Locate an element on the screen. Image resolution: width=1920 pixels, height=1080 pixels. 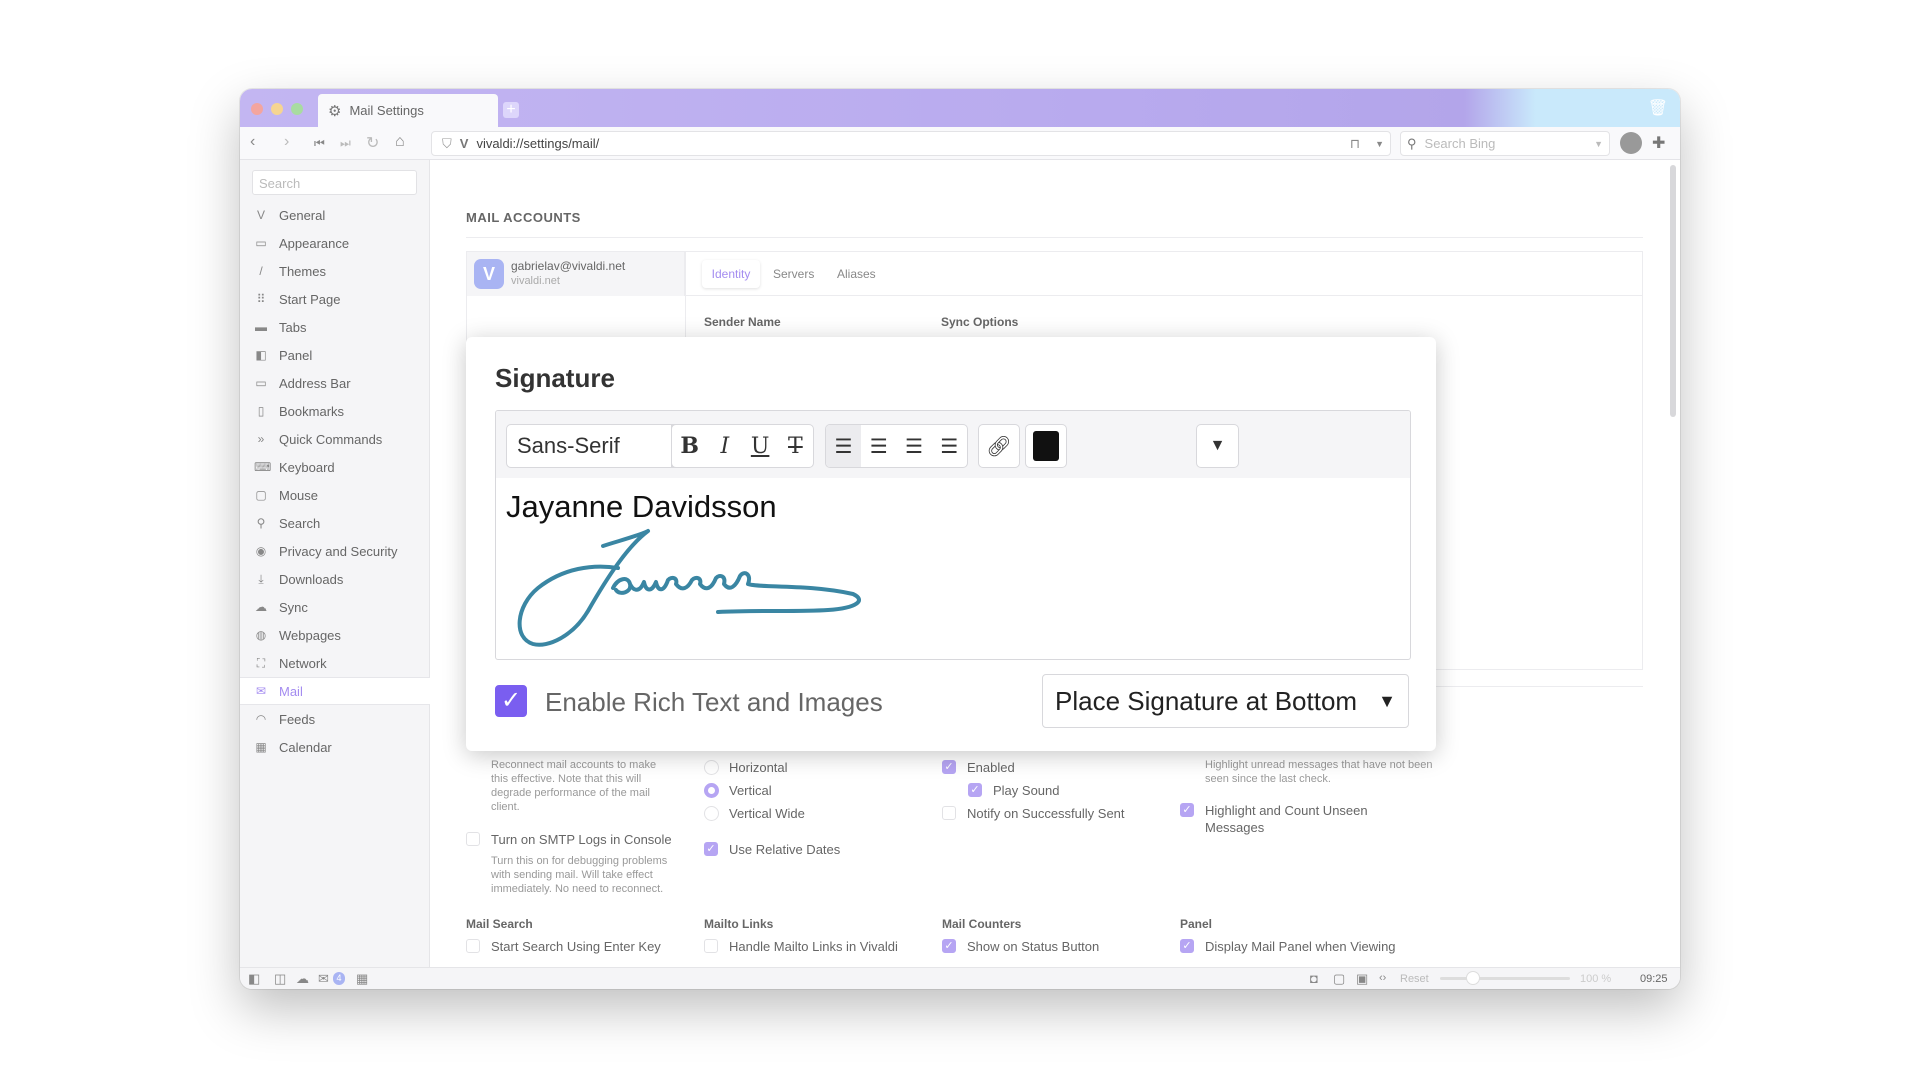
sidebar-item-sync: ☁ Sync is located at coordinates (335, 607).